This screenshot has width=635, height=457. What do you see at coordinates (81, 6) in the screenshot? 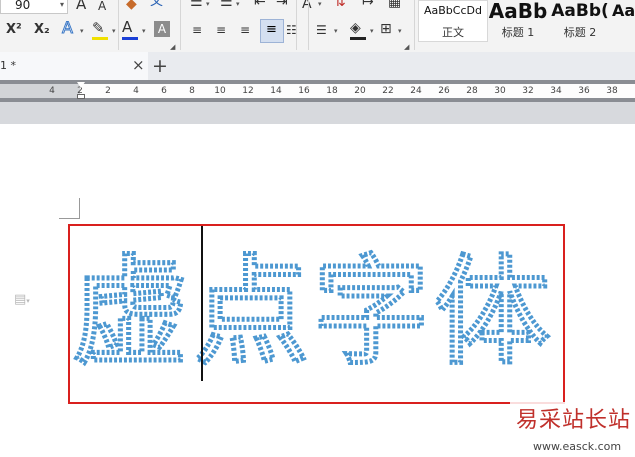
I see `font-grow-icon: A` at bounding box center [81, 6].